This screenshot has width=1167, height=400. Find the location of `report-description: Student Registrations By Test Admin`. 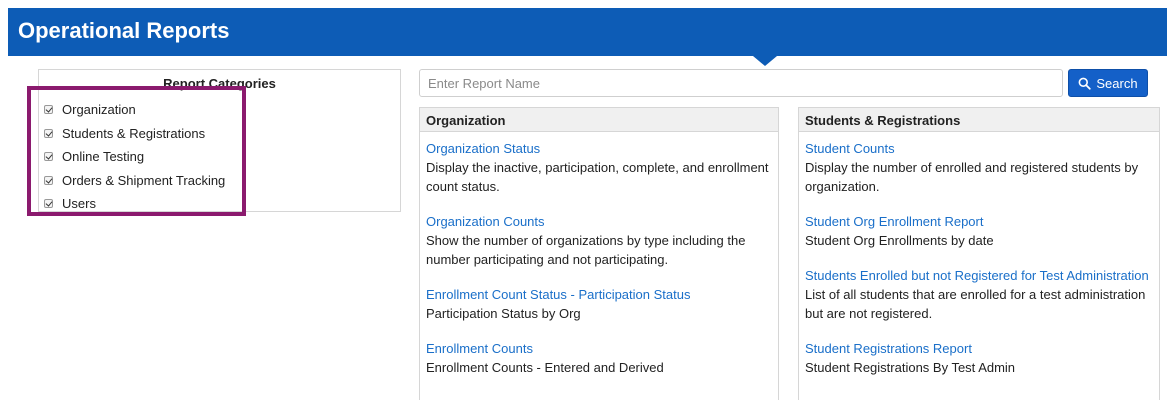

report-description: Student Registrations By Test Admin is located at coordinates (910, 367).